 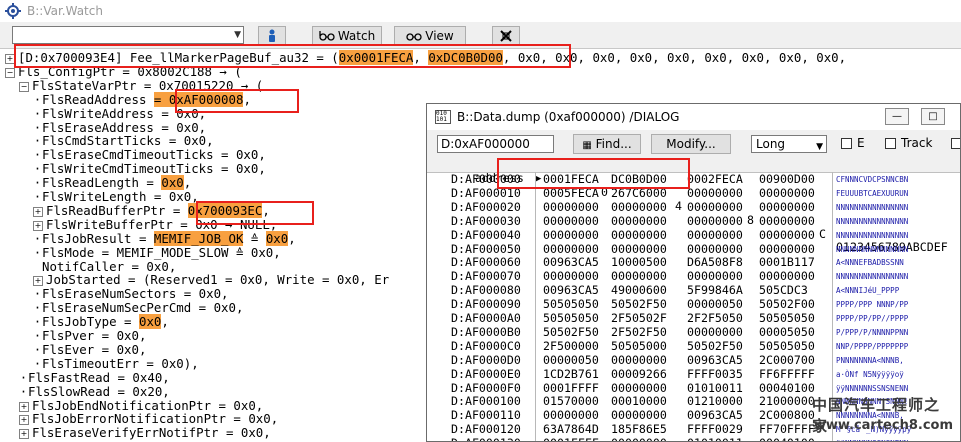 What do you see at coordinates (90, 349) in the screenshot?
I see `tree-row: ·FlsEver = 0x0,` at bounding box center [90, 349].